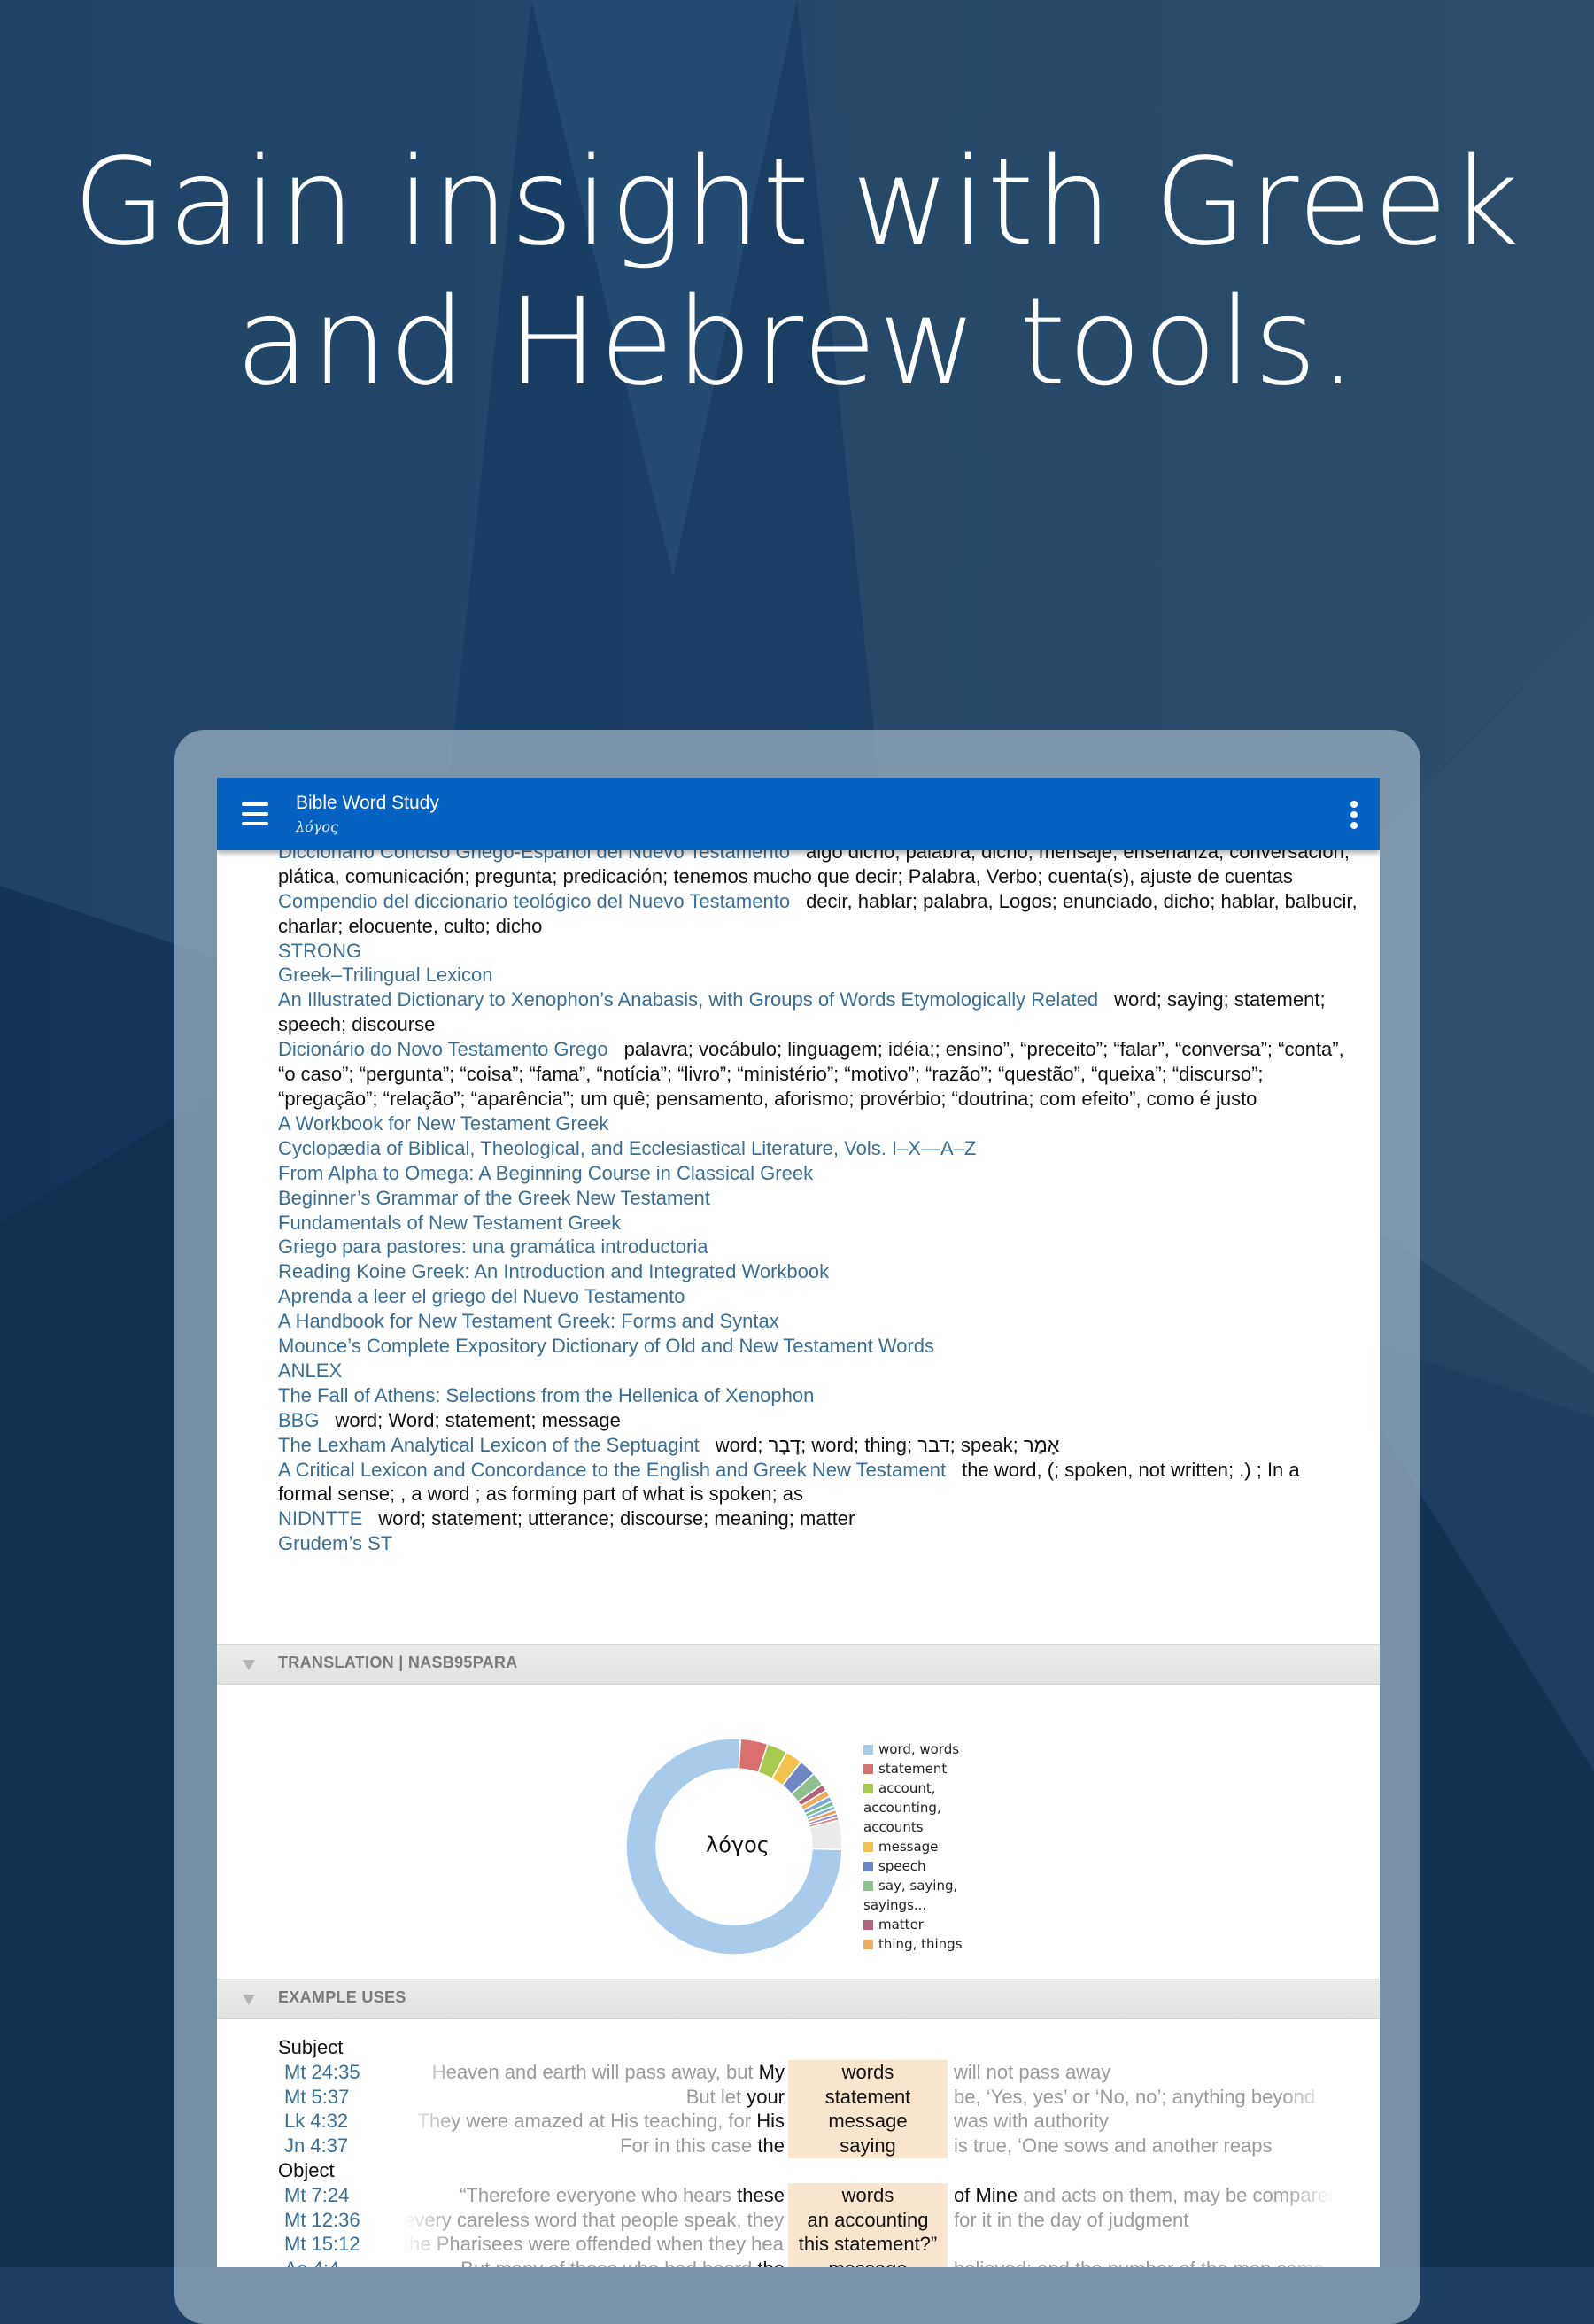 This screenshot has width=1594, height=2324. I want to click on context-after-text: for it in the day of judgment, so click(1071, 2219).